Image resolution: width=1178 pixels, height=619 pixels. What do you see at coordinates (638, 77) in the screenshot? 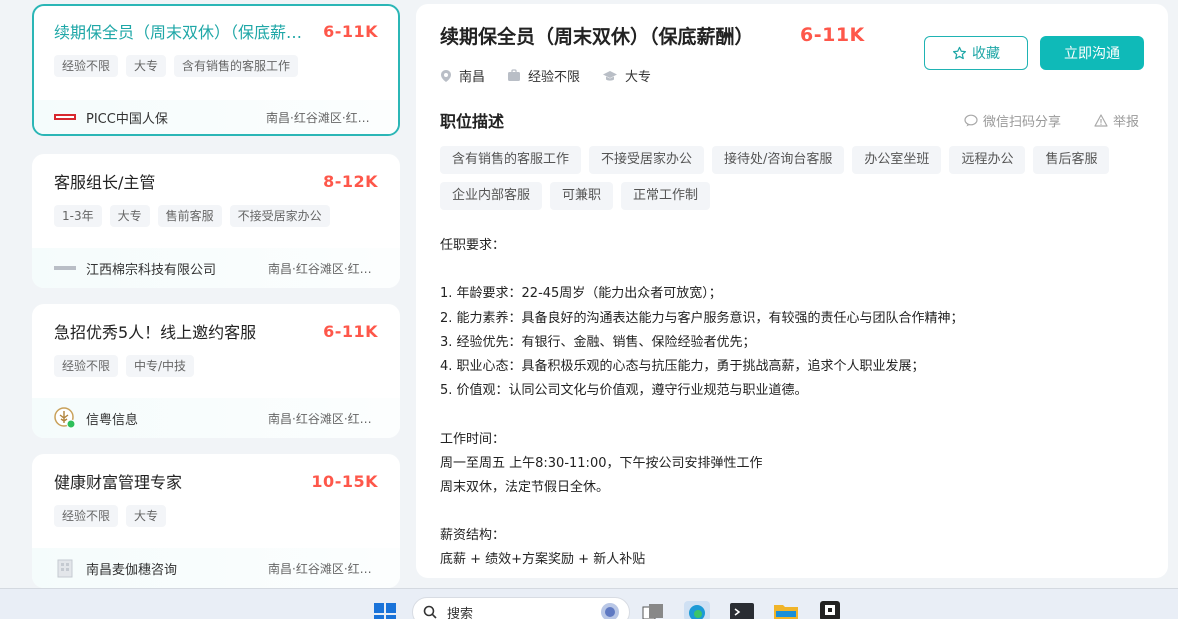
I see `detail-degree-text: 大专` at bounding box center [638, 77].